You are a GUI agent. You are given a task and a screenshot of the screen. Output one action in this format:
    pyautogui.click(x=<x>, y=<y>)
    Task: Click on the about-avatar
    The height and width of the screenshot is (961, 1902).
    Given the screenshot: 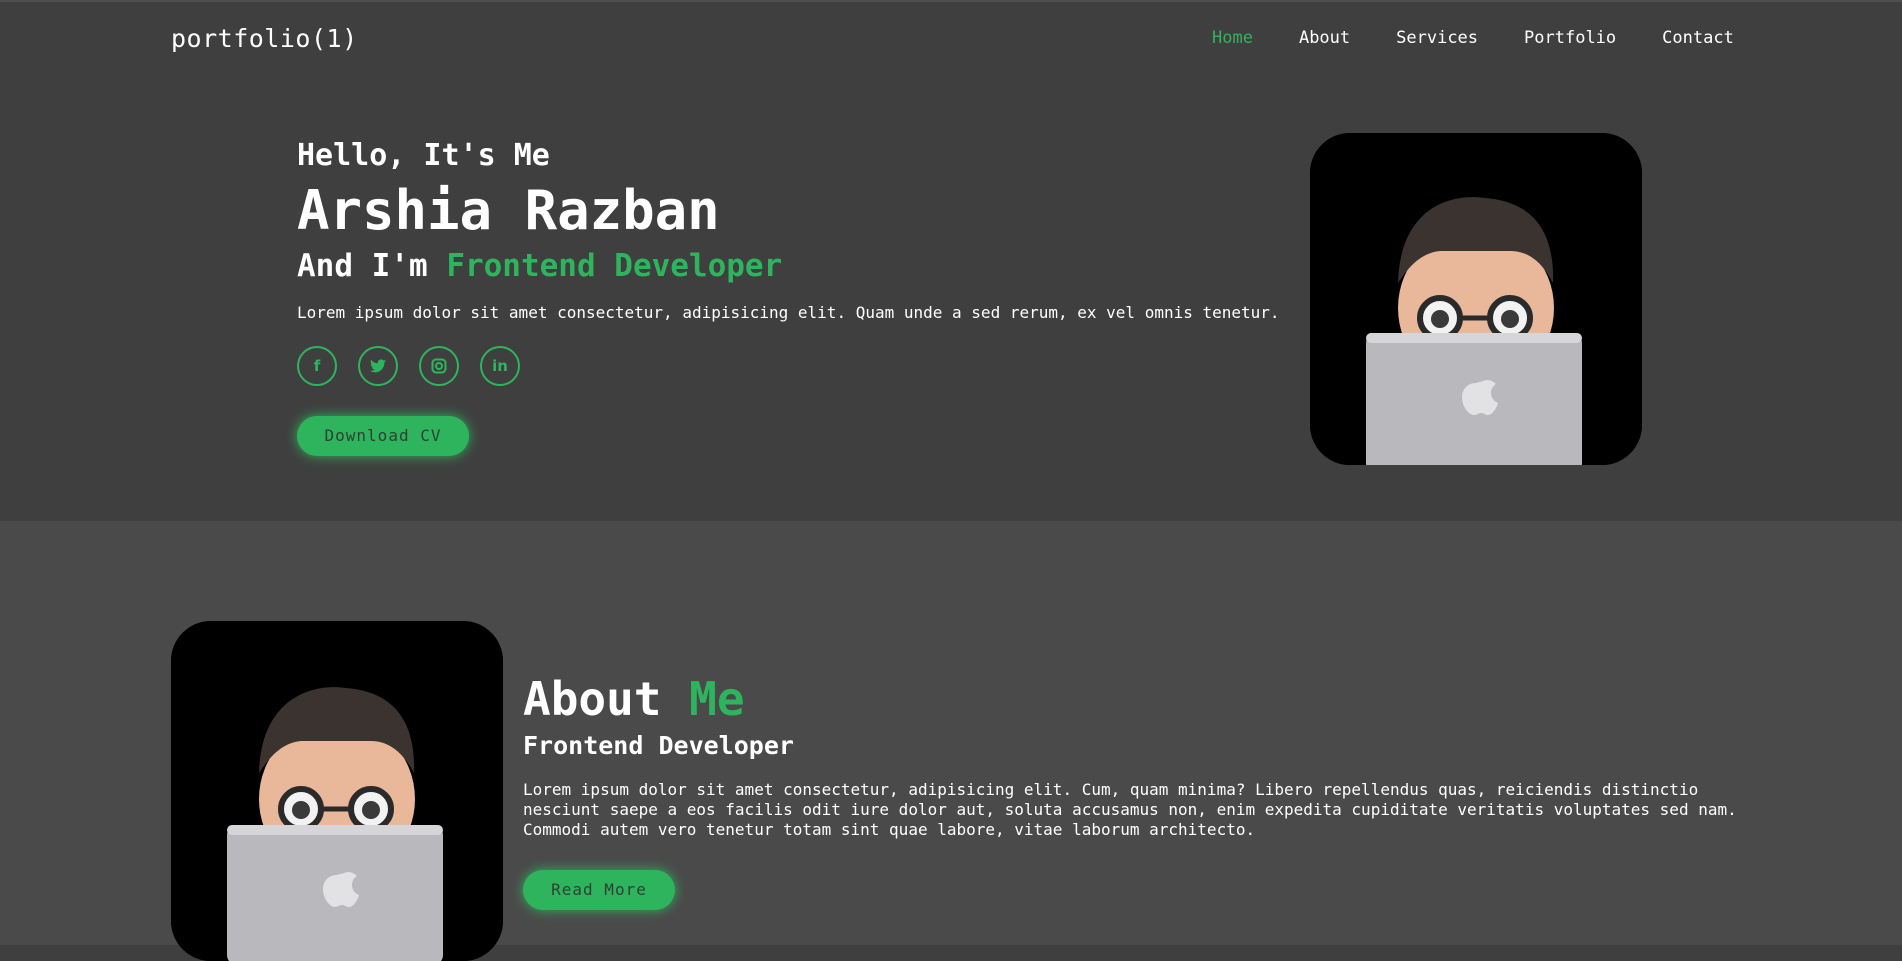 What is the action you would take?
    pyautogui.click(x=337, y=791)
    